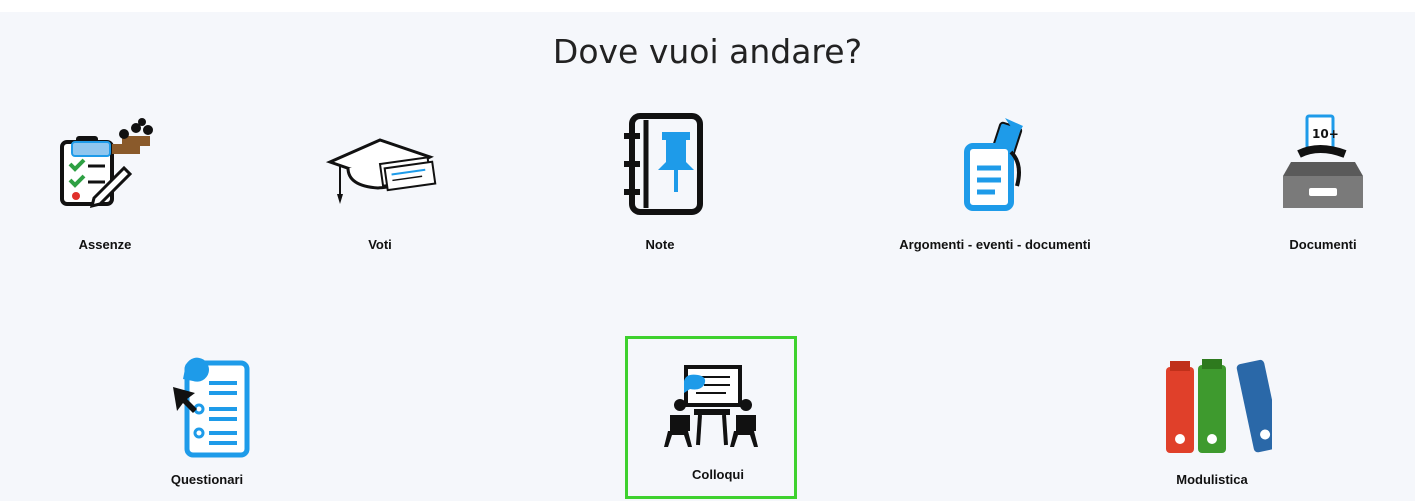  What do you see at coordinates (211, 407) in the screenshot?
I see `questionnaire-icon` at bounding box center [211, 407].